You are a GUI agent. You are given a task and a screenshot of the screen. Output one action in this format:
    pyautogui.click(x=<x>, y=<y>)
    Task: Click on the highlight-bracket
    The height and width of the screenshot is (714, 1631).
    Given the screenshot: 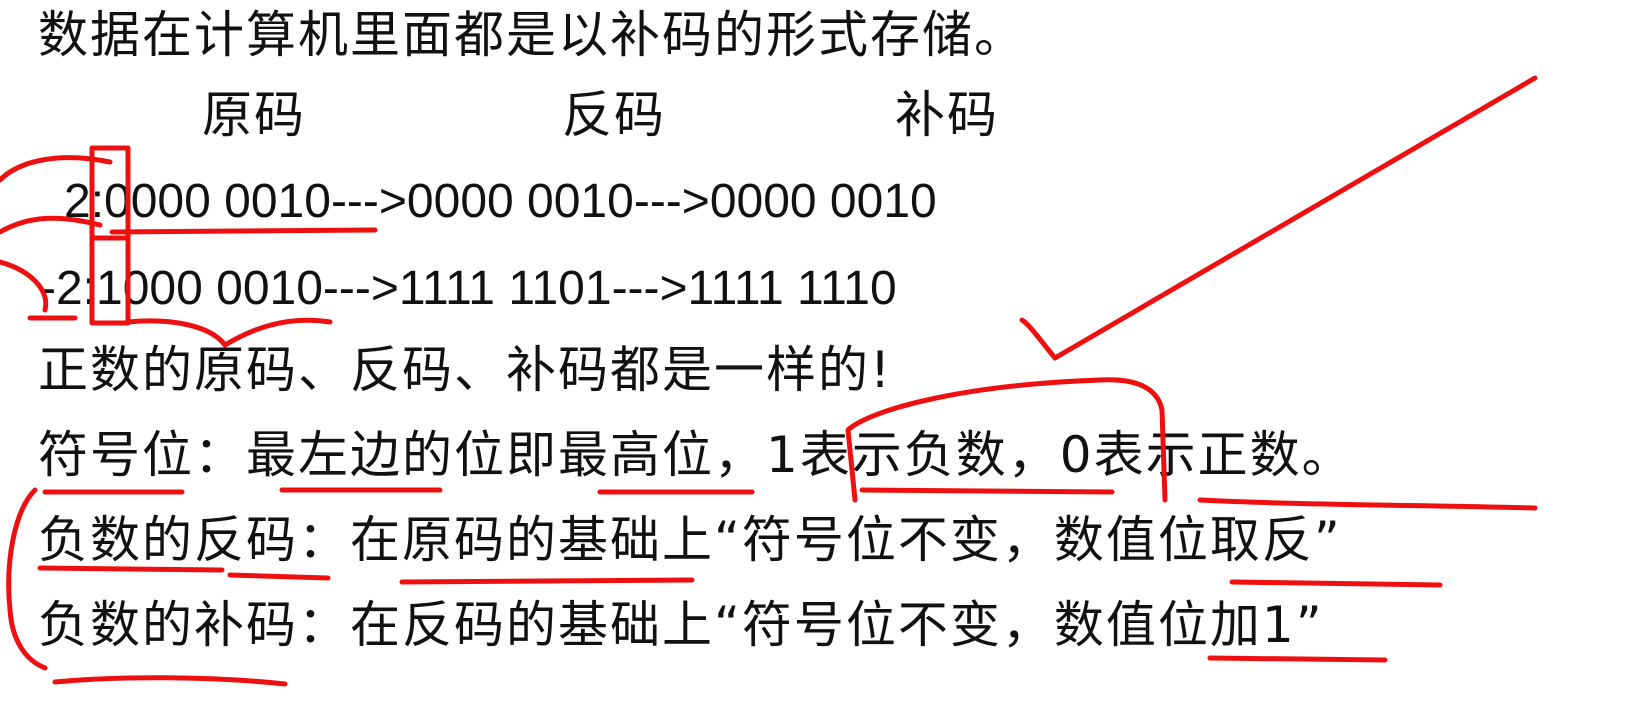 What is the action you would take?
    pyautogui.click(x=1006, y=440)
    